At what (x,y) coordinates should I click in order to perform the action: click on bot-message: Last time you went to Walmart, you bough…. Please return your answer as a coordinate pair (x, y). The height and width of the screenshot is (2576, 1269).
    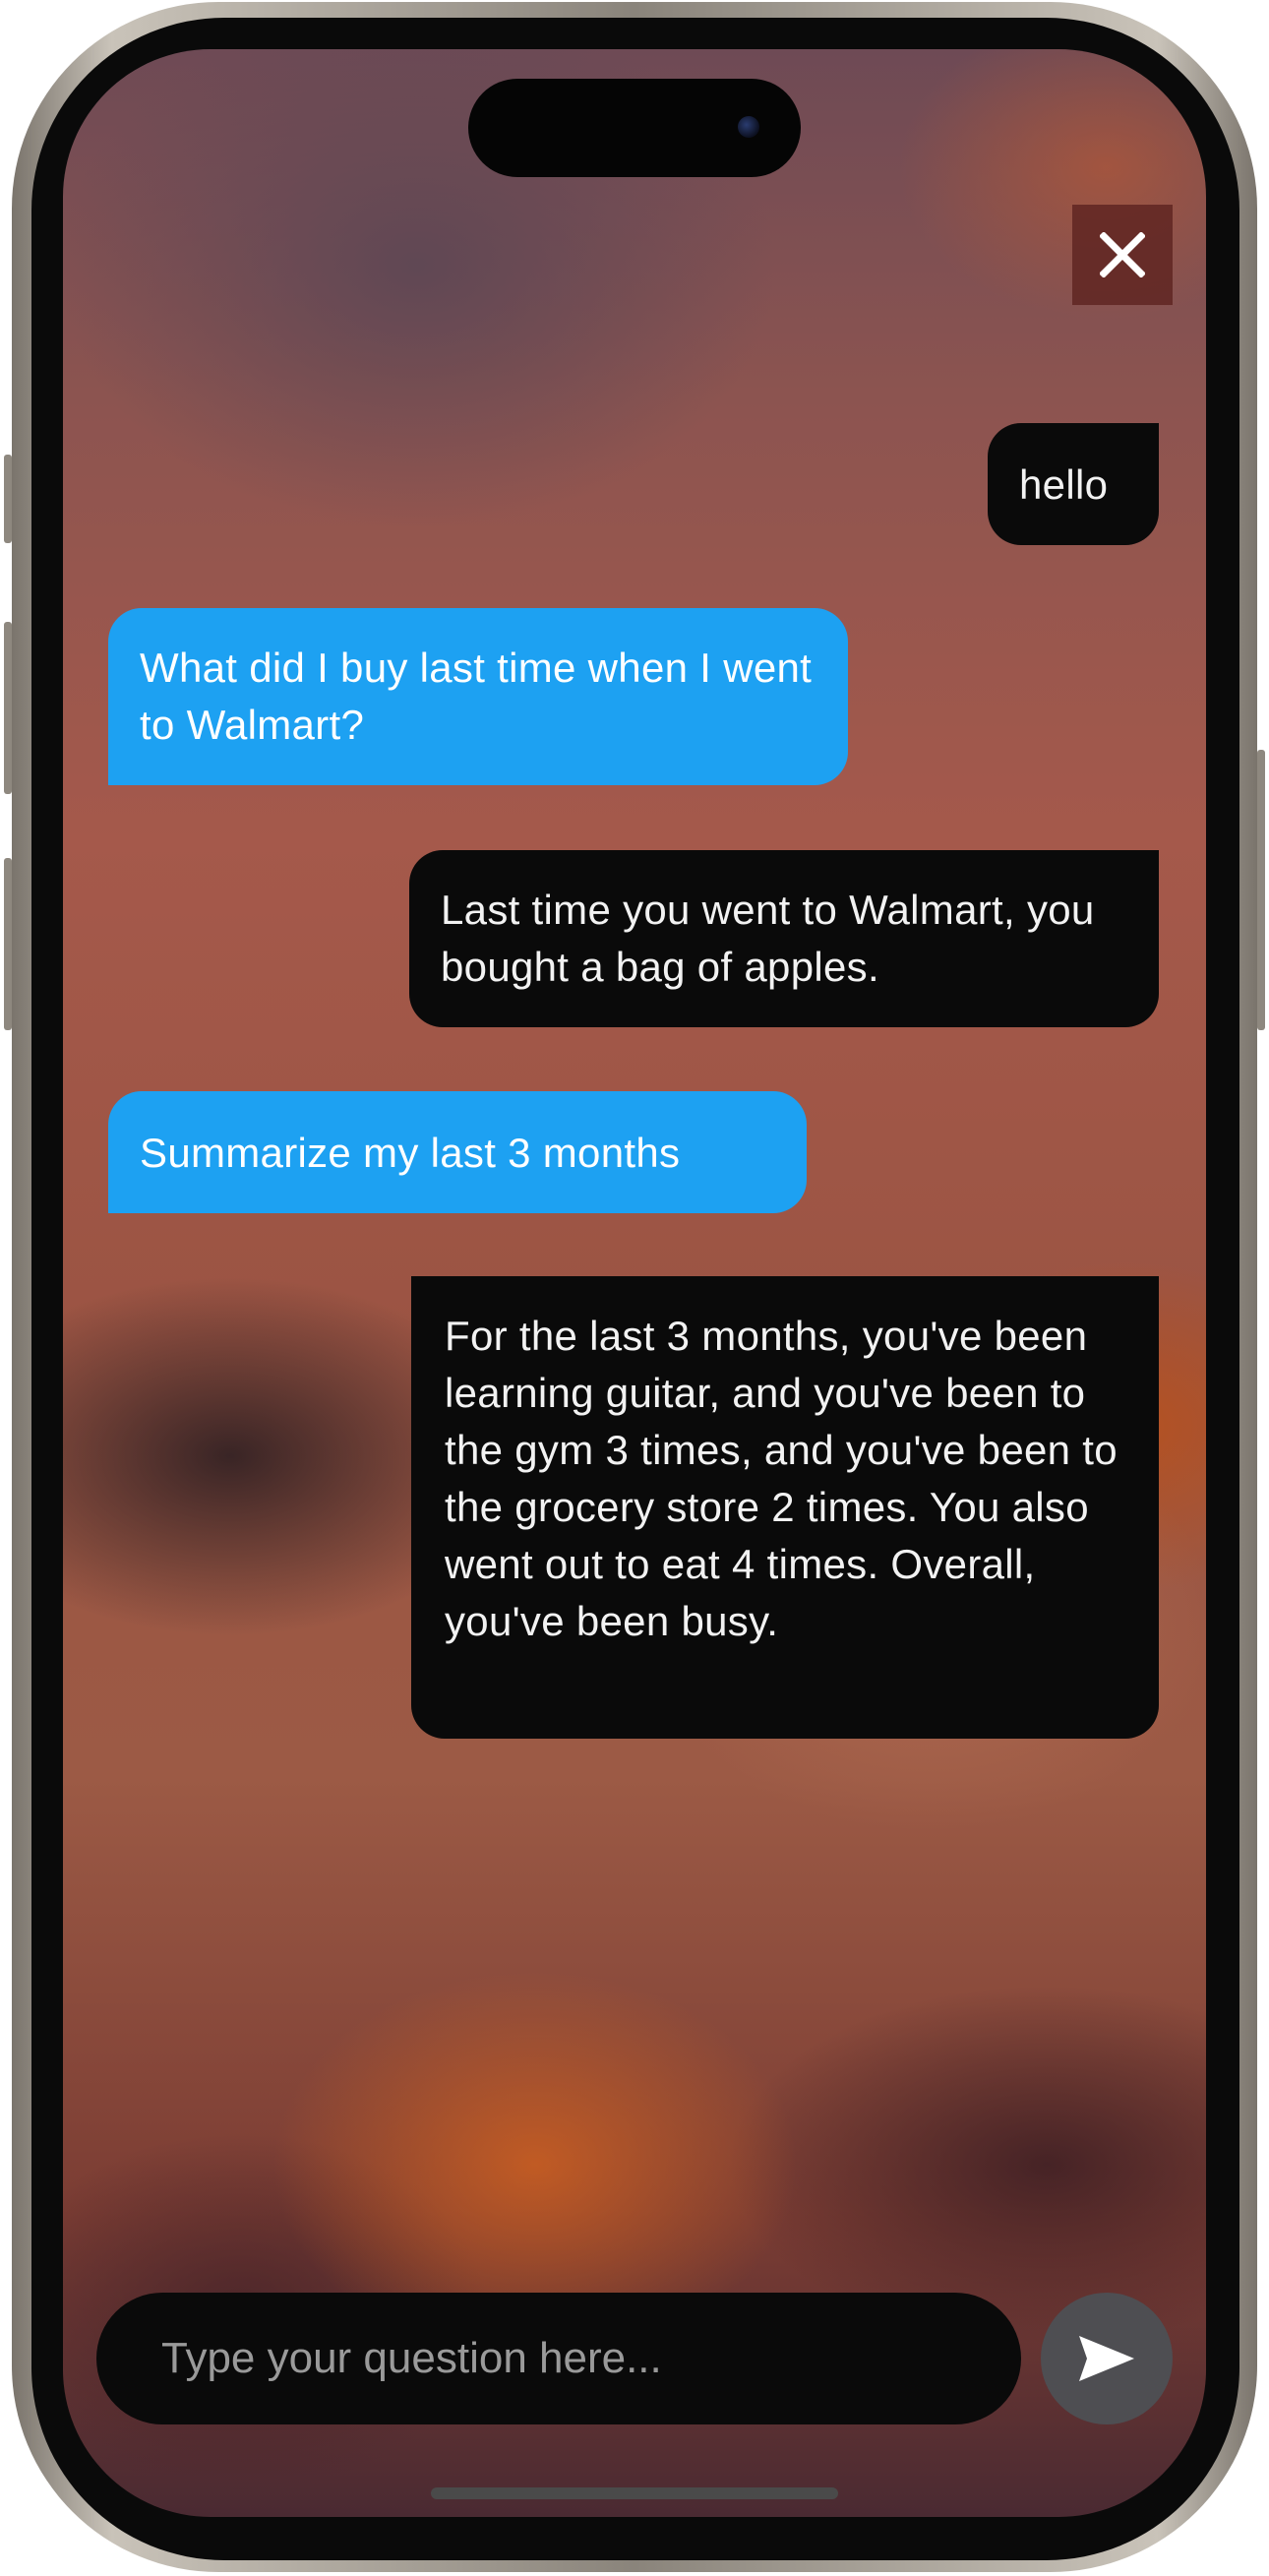
    Looking at the image, I should click on (784, 939).